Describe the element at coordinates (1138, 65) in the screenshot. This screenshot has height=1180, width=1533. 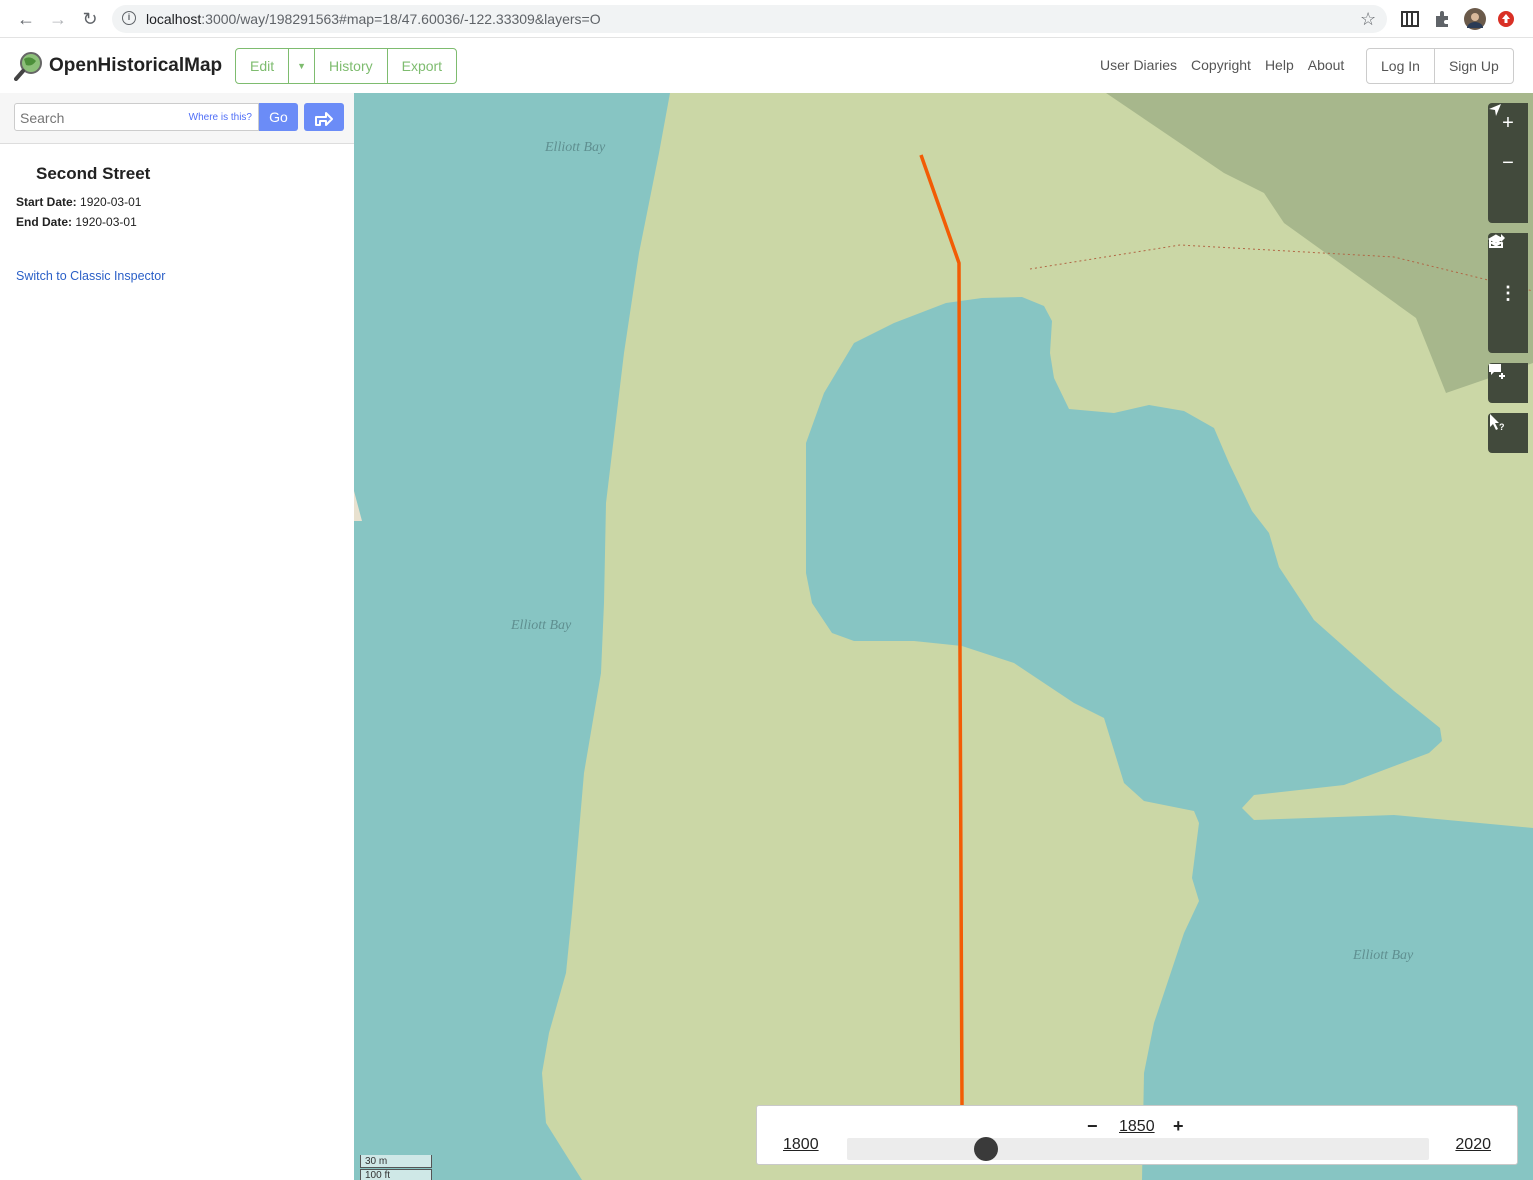
I see `nav-user-diaries: User Diaries` at that location.